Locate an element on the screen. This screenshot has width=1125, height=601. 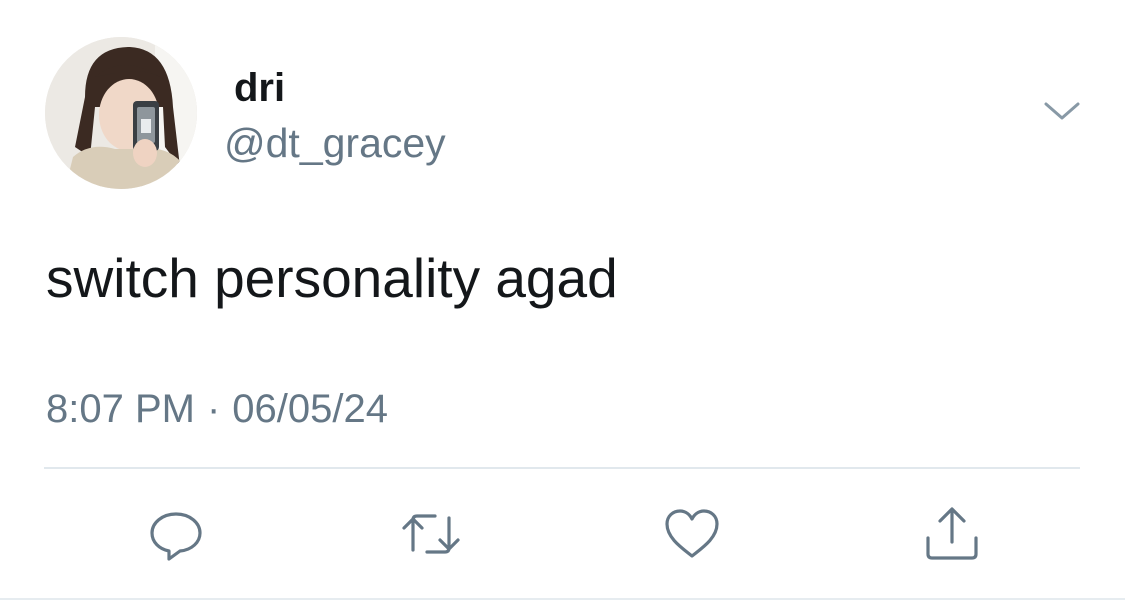
retweet-icon is located at coordinates (431, 534).